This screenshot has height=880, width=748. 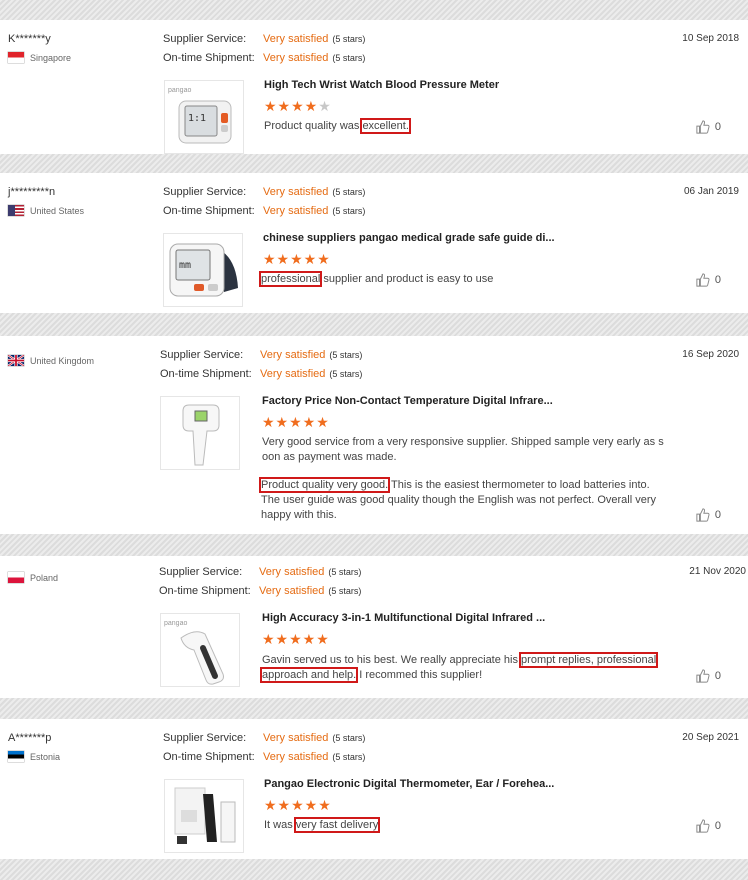 I want to click on comment-text: It was, so click(x=280, y=825).